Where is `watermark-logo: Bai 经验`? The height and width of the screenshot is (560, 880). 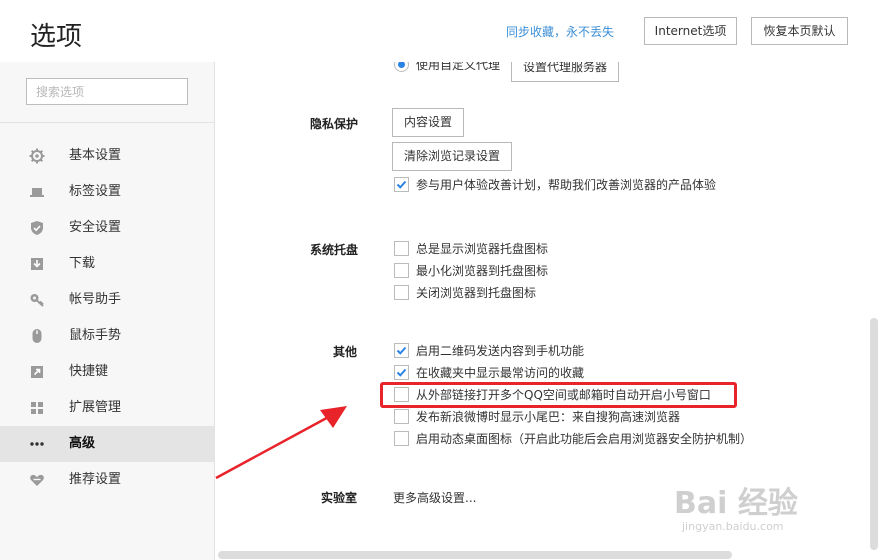 watermark-logo: Bai 经验 is located at coordinates (736, 503).